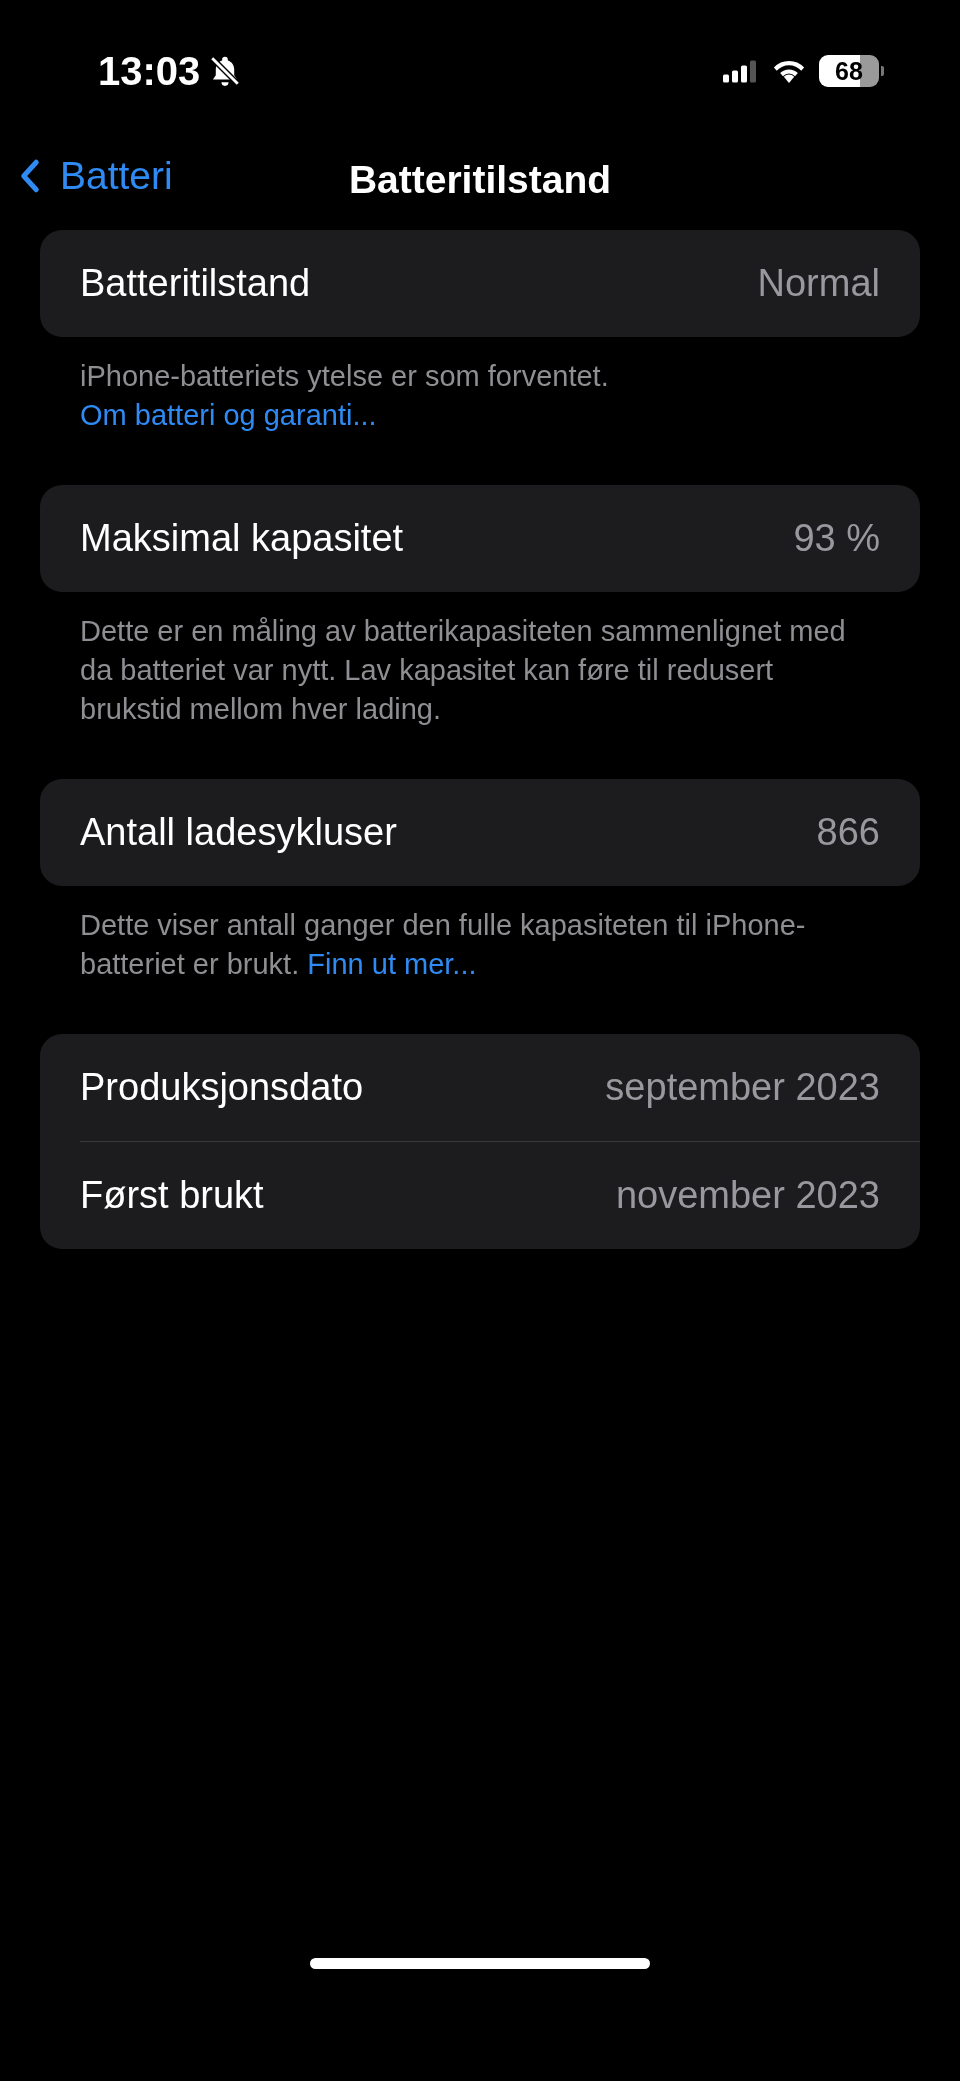 This screenshot has width=960, height=2081. Describe the element at coordinates (463, 670) in the screenshot. I see `footer-text: Dette er en måling av batterikapasiteten sammenlignet med da batteriet var nytt. Lav kapasitet kan føre til redusert brukstid mellom hver lading.` at that location.